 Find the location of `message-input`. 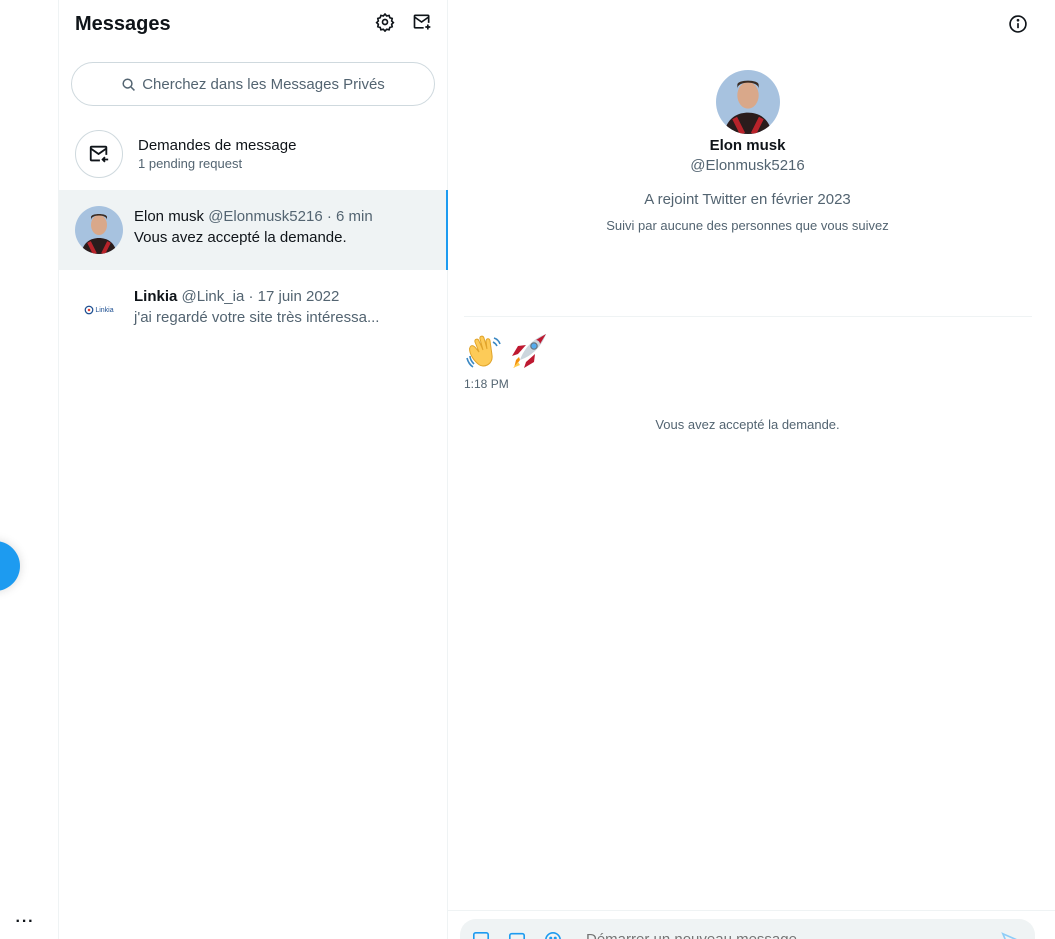

message-input is located at coordinates (786, 935).